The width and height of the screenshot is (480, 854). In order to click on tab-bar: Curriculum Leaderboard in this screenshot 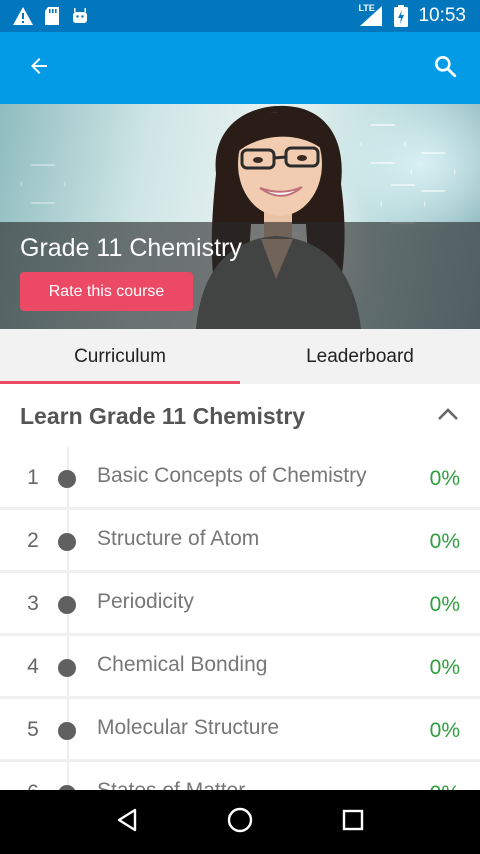, I will do `click(240, 356)`.